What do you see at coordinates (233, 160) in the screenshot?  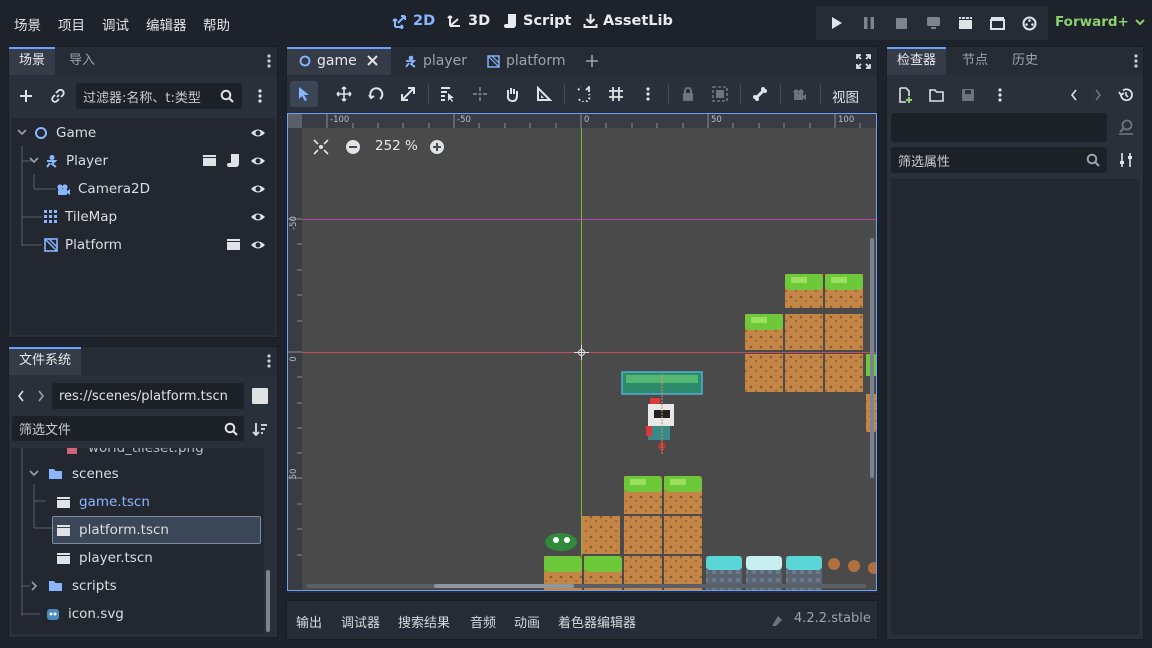 I see `attached-script-icon` at bounding box center [233, 160].